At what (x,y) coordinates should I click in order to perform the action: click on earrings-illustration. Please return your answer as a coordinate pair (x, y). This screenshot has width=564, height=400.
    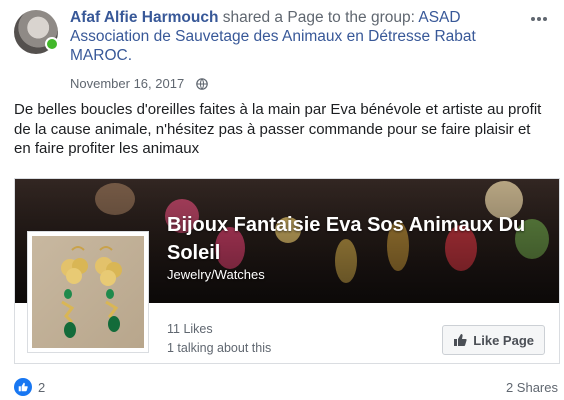
    Looking at the image, I should click on (91, 292).